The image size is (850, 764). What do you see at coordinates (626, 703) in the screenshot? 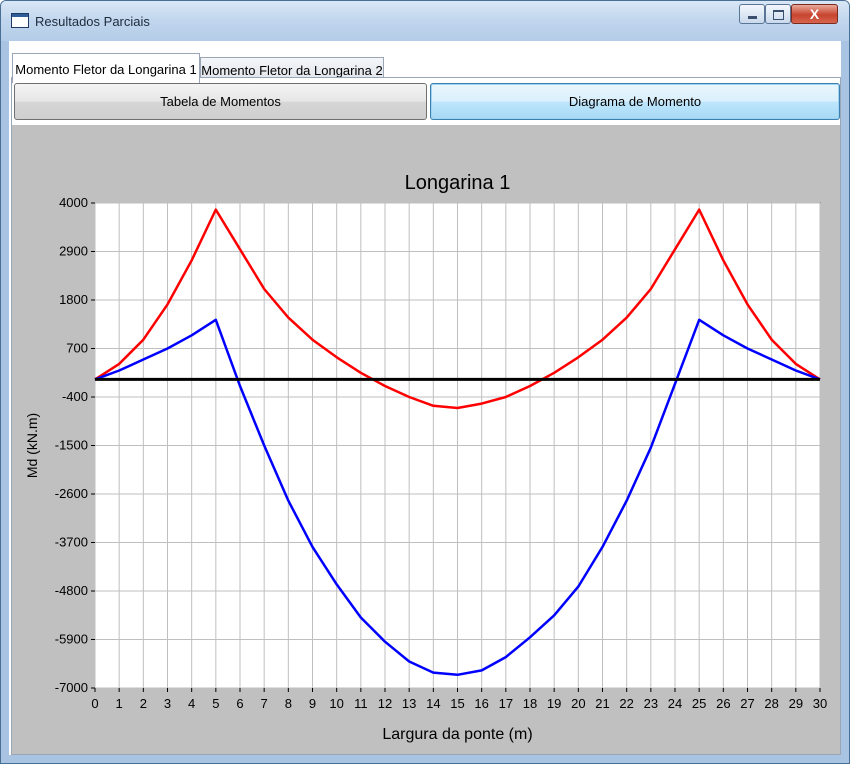
I see `x-tick-label: 22` at bounding box center [626, 703].